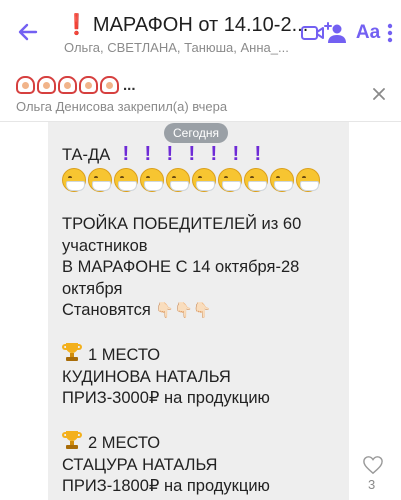  Describe the element at coordinates (124, 355) in the screenshot. I see `place-1-label: 1 МЕСТО` at that location.